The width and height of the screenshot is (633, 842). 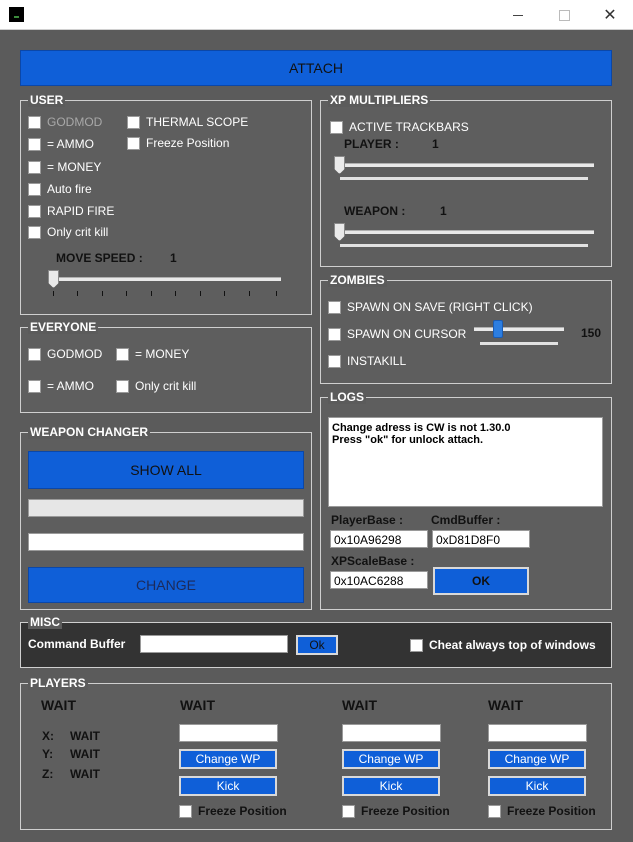 What do you see at coordinates (537, 759) in the screenshot?
I see `player-4-change-wp-button: Change WP` at bounding box center [537, 759].